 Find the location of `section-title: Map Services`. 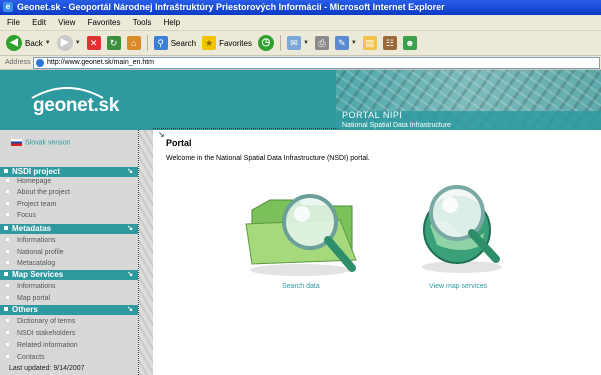

section-title: Map Services is located at coordinates (38, 274).